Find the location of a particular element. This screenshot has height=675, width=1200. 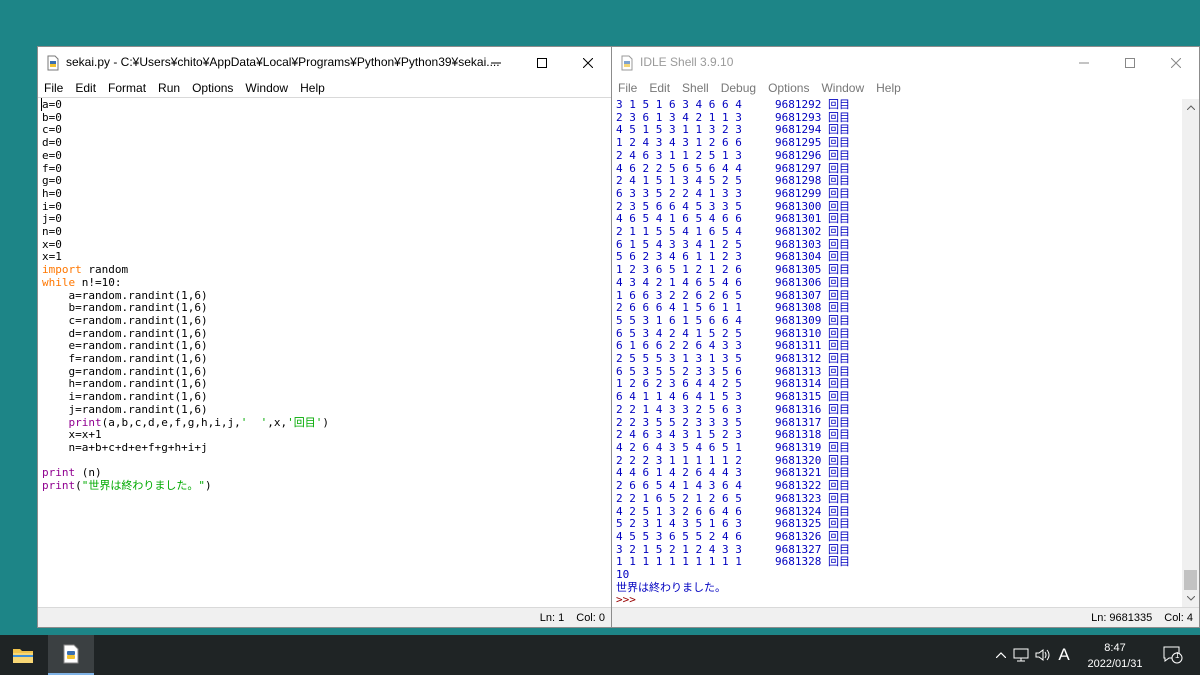

editor-menu-help: Help is located at coordinates (315, 87).